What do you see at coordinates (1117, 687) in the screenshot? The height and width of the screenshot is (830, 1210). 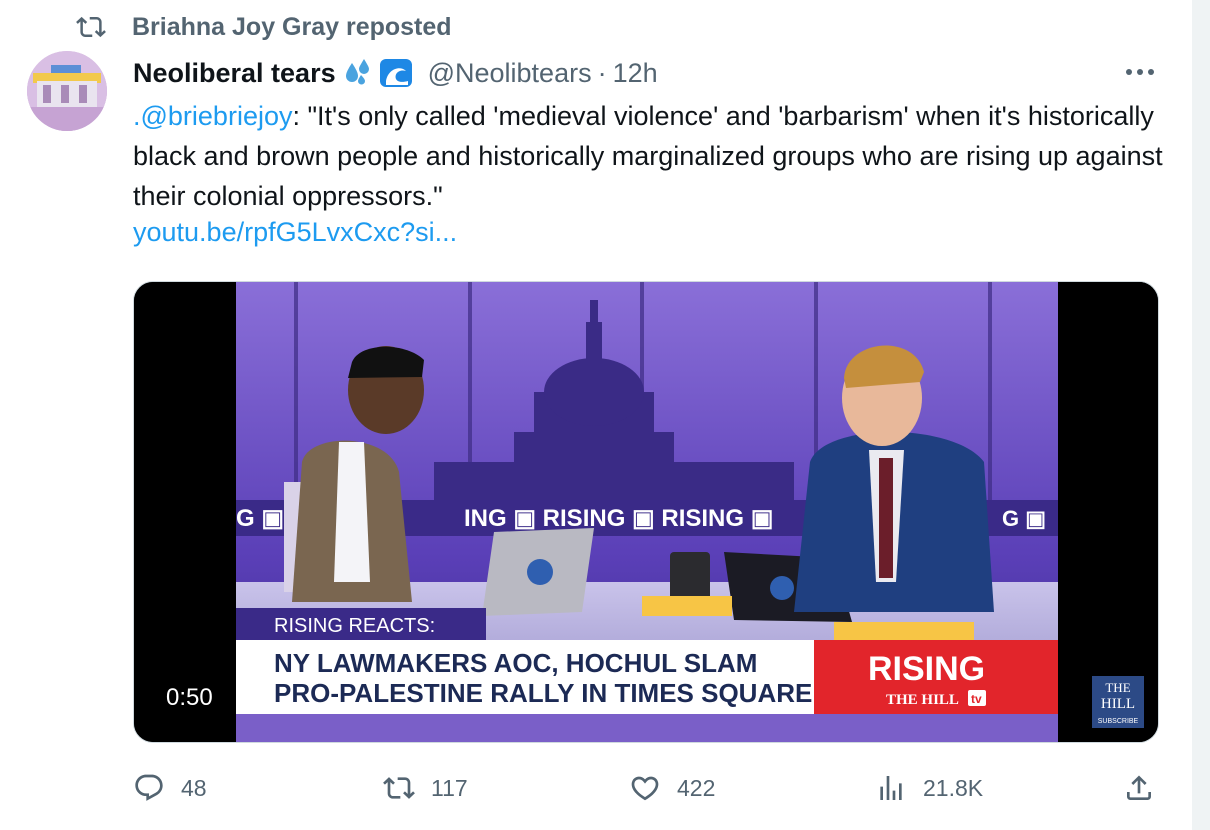 I see `corner-logo-line1: THE` at bounding box center [1117, 687].